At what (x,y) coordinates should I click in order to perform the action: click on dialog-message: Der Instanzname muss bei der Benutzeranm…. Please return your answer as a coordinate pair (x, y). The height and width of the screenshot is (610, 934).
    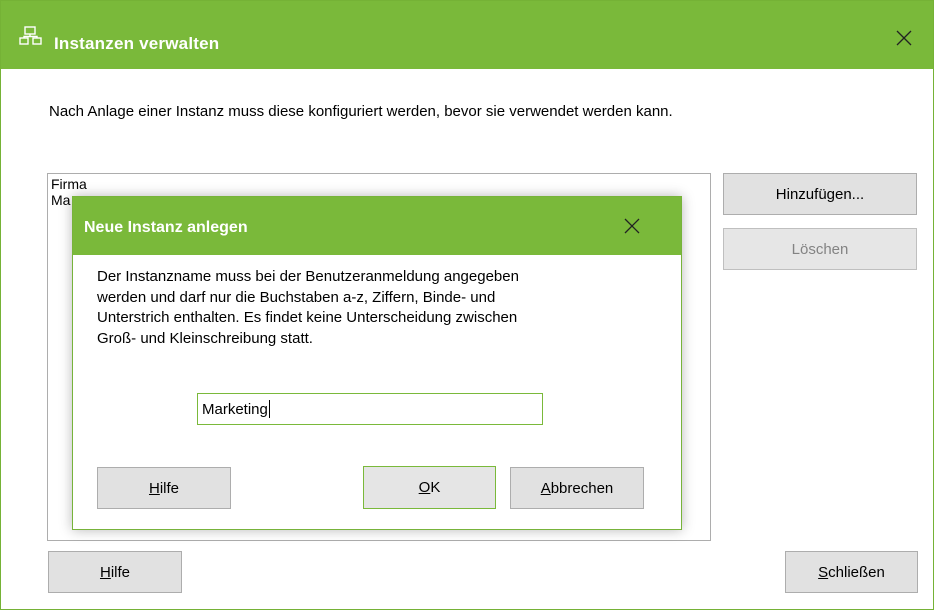
    Looking at the image, I should click on (382, 308).